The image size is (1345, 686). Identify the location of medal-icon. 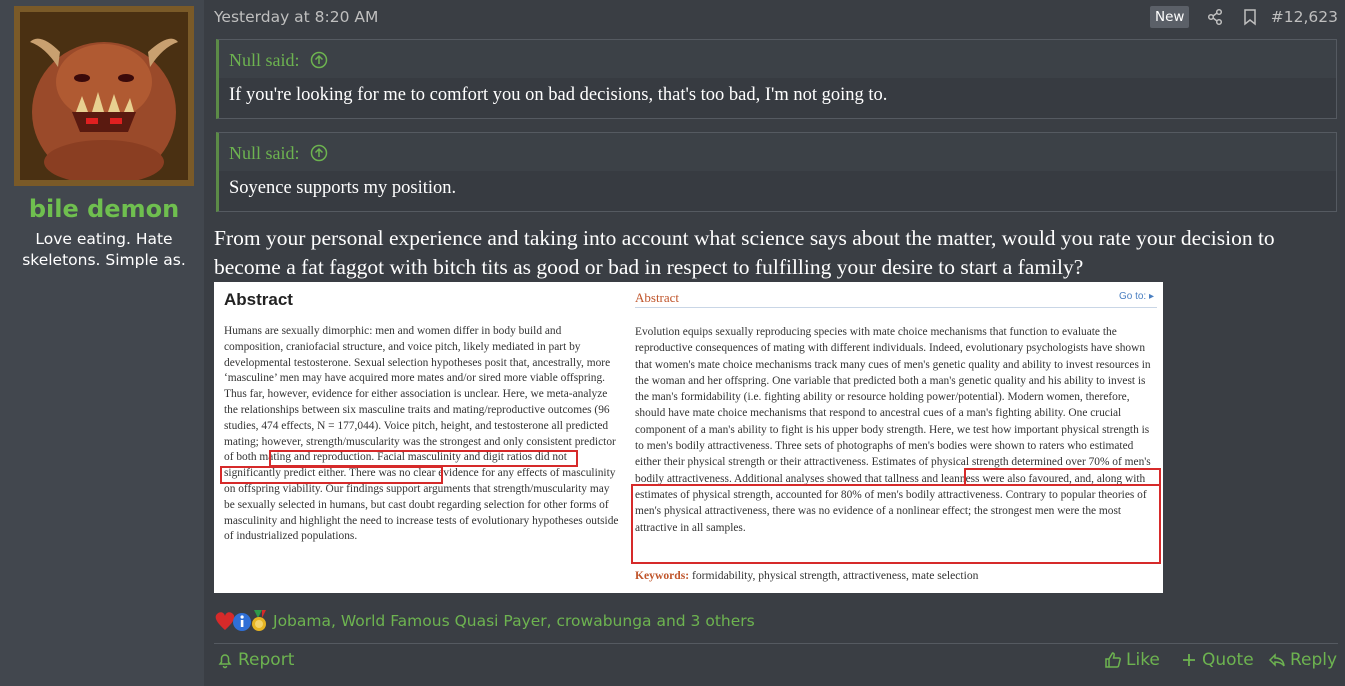
(259, 620).